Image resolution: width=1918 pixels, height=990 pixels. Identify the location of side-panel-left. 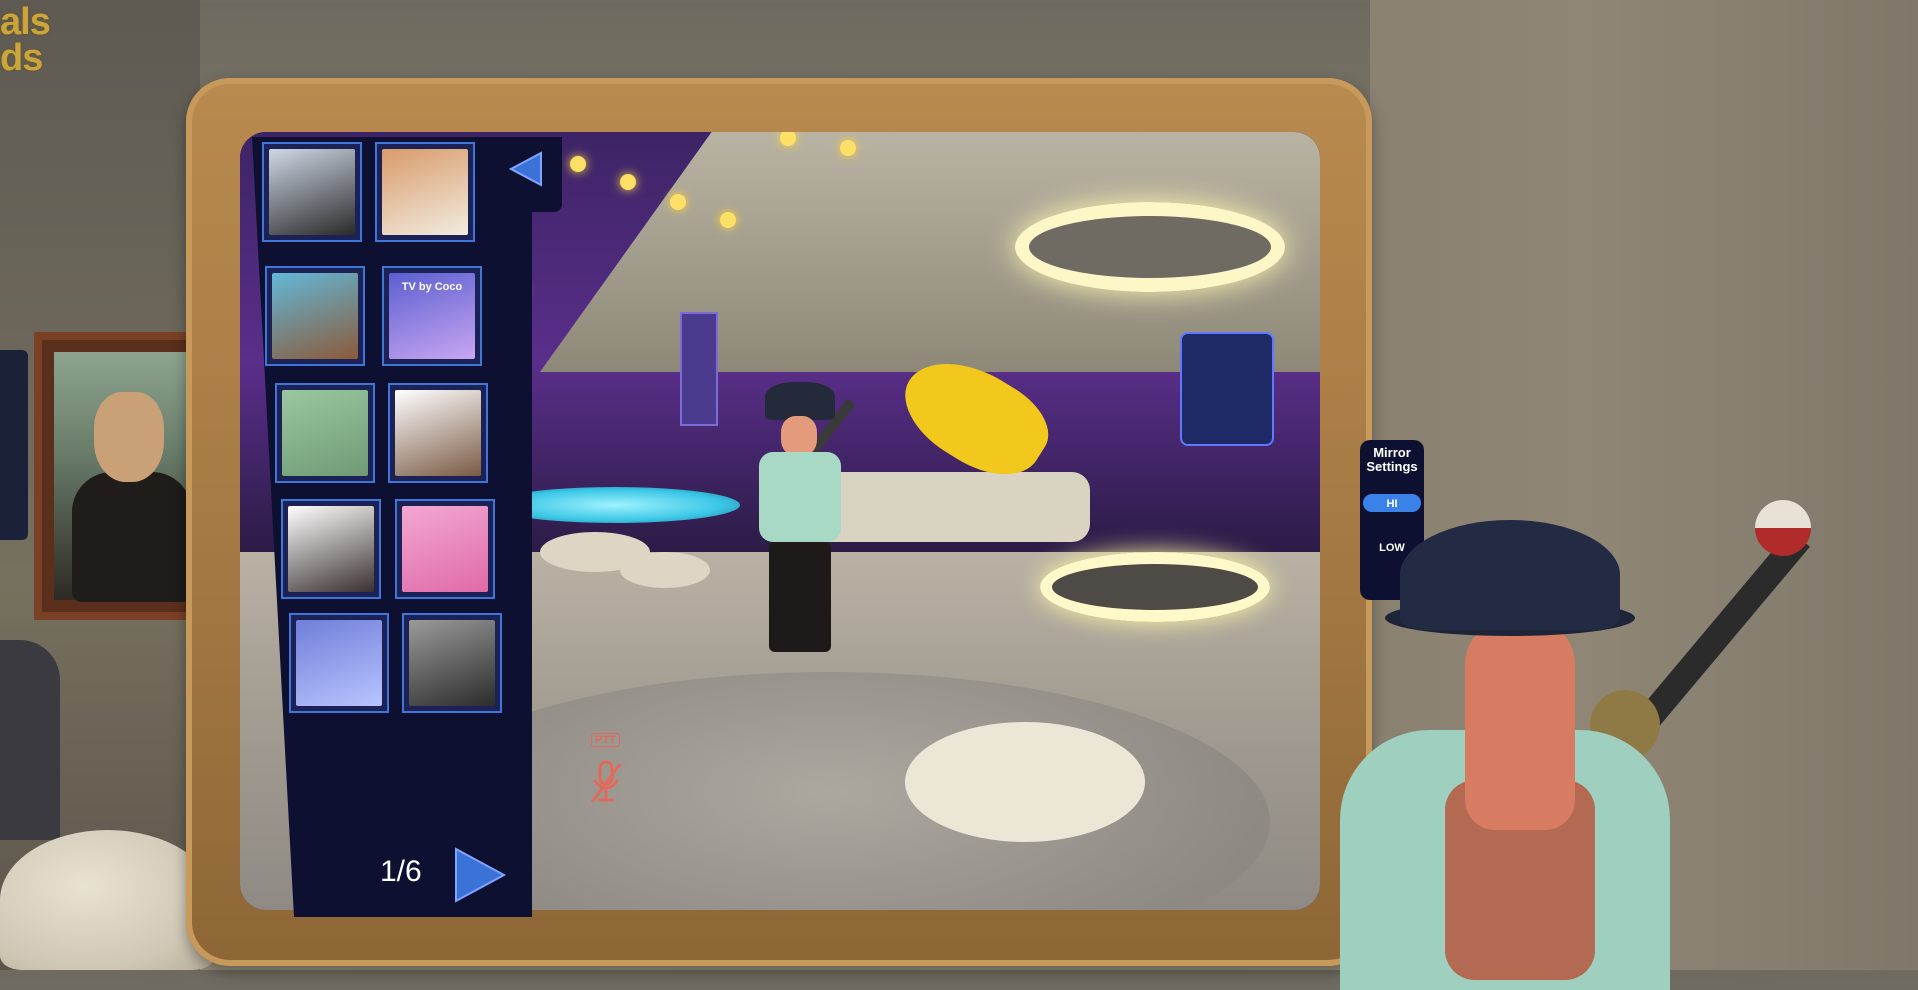
(14, 445).